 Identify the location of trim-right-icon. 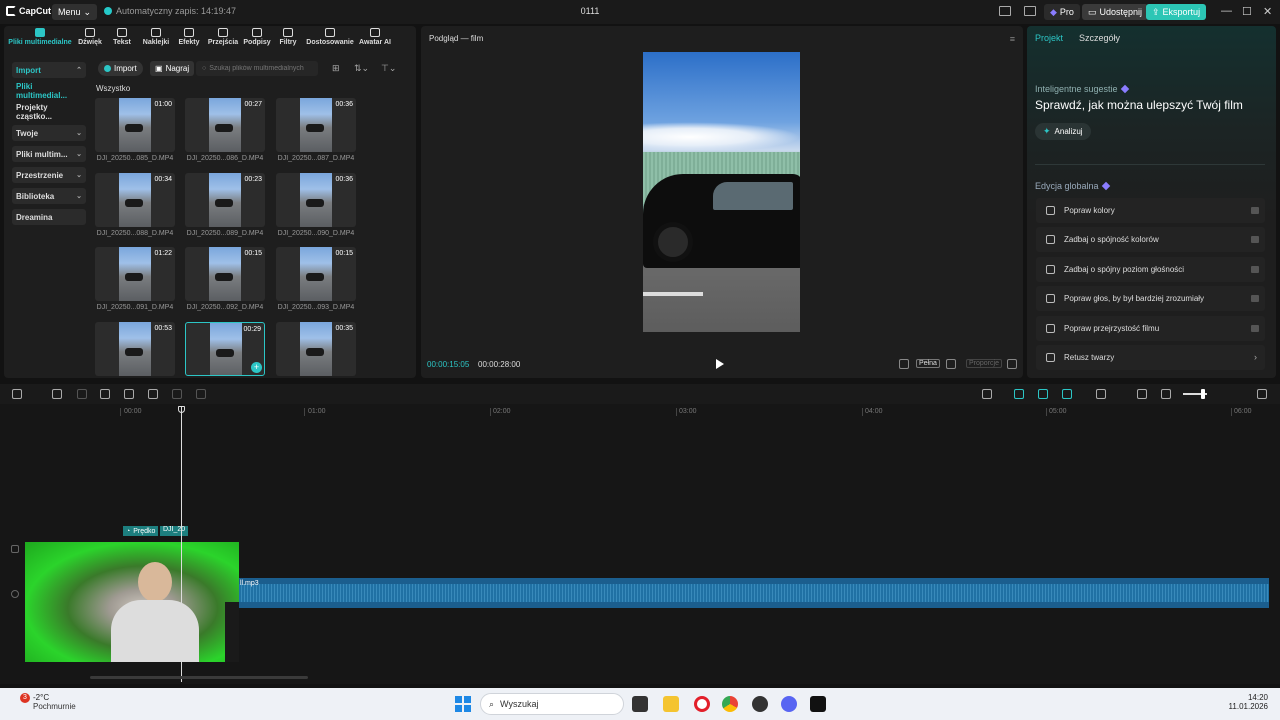
(153, 394).